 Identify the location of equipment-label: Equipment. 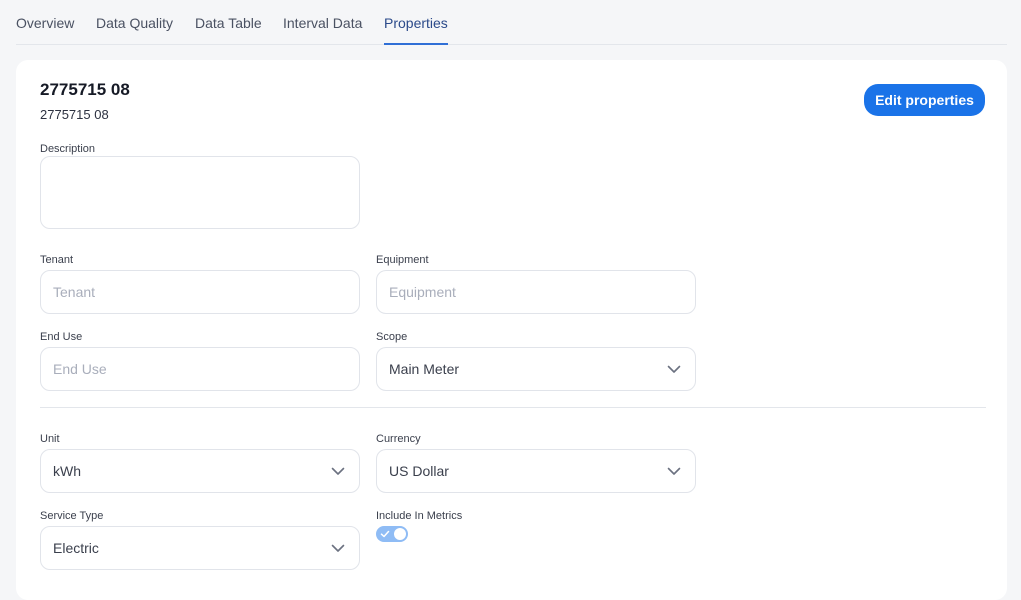
(402, 260).